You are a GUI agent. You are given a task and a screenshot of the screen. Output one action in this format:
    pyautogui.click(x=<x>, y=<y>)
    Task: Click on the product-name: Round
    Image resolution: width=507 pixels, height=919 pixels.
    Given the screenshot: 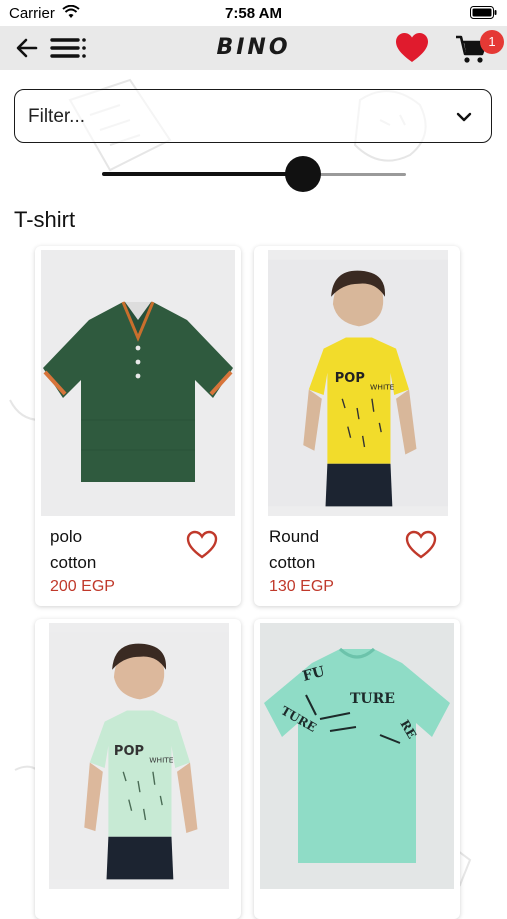 What is the action you would take?
    pyautogui.click(x=294, y=536)
    